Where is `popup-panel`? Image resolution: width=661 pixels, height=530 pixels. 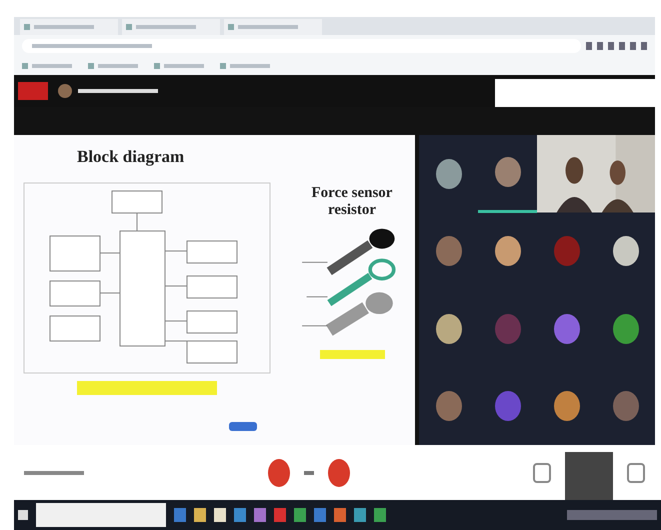
popup-panel is located at coordinates (589, 476).